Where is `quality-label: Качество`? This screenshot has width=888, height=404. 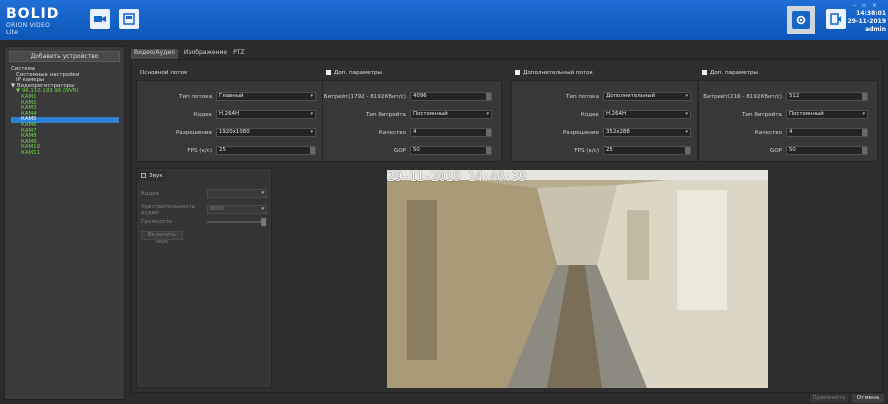 quality-label: Качество is located at coordinates (392, 132).